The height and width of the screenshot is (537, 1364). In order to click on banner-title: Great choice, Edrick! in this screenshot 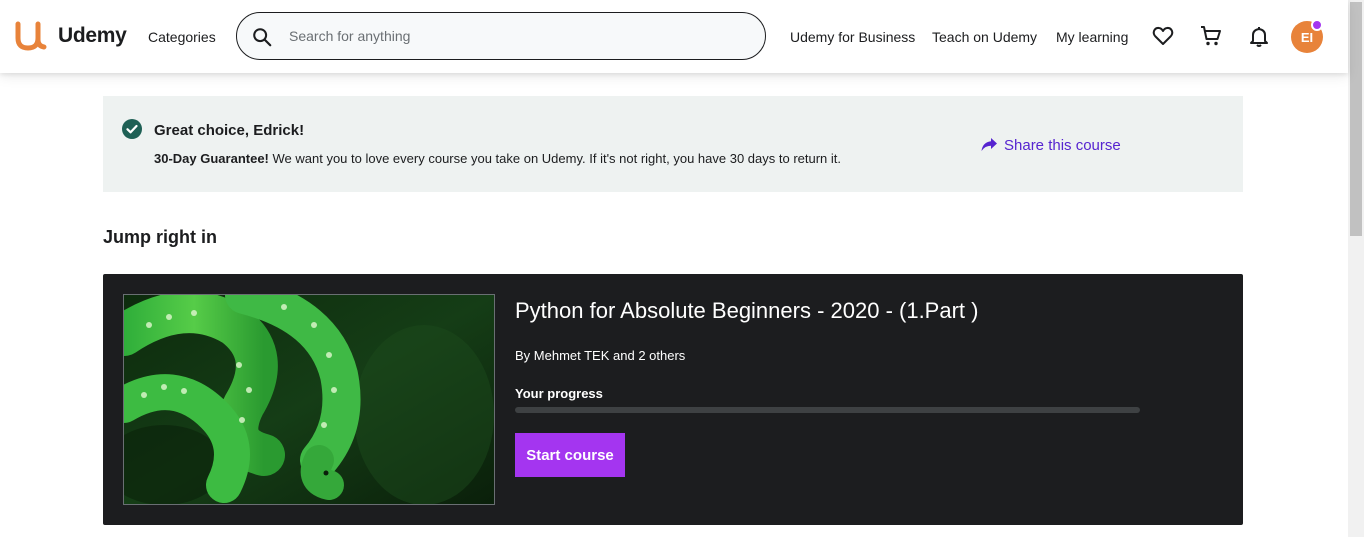, I will do `click(229, 130)`.